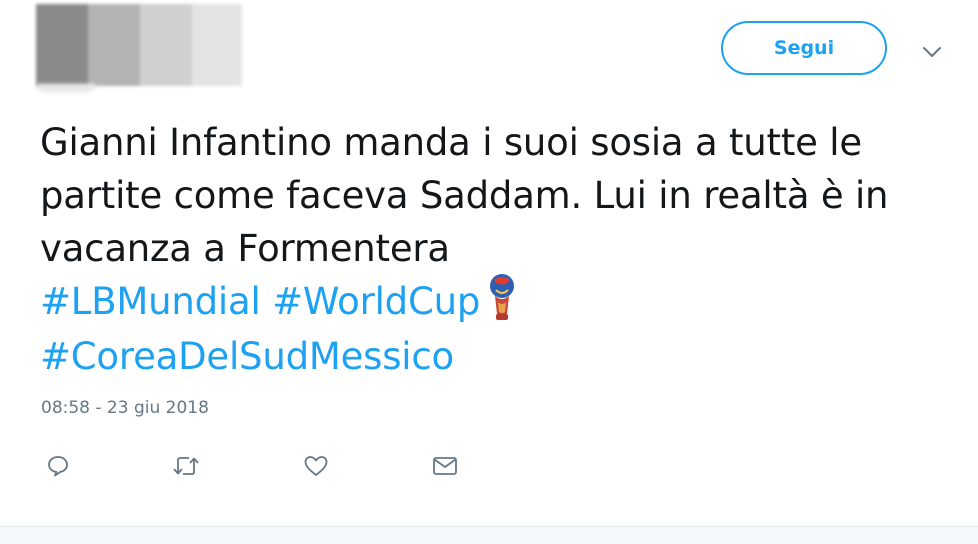 The image size is (978, 544). Describe the element at coordinates (245, 248) in the screenshot. I see `tweet-text-line-3: vacanza a Formentera` at that location.